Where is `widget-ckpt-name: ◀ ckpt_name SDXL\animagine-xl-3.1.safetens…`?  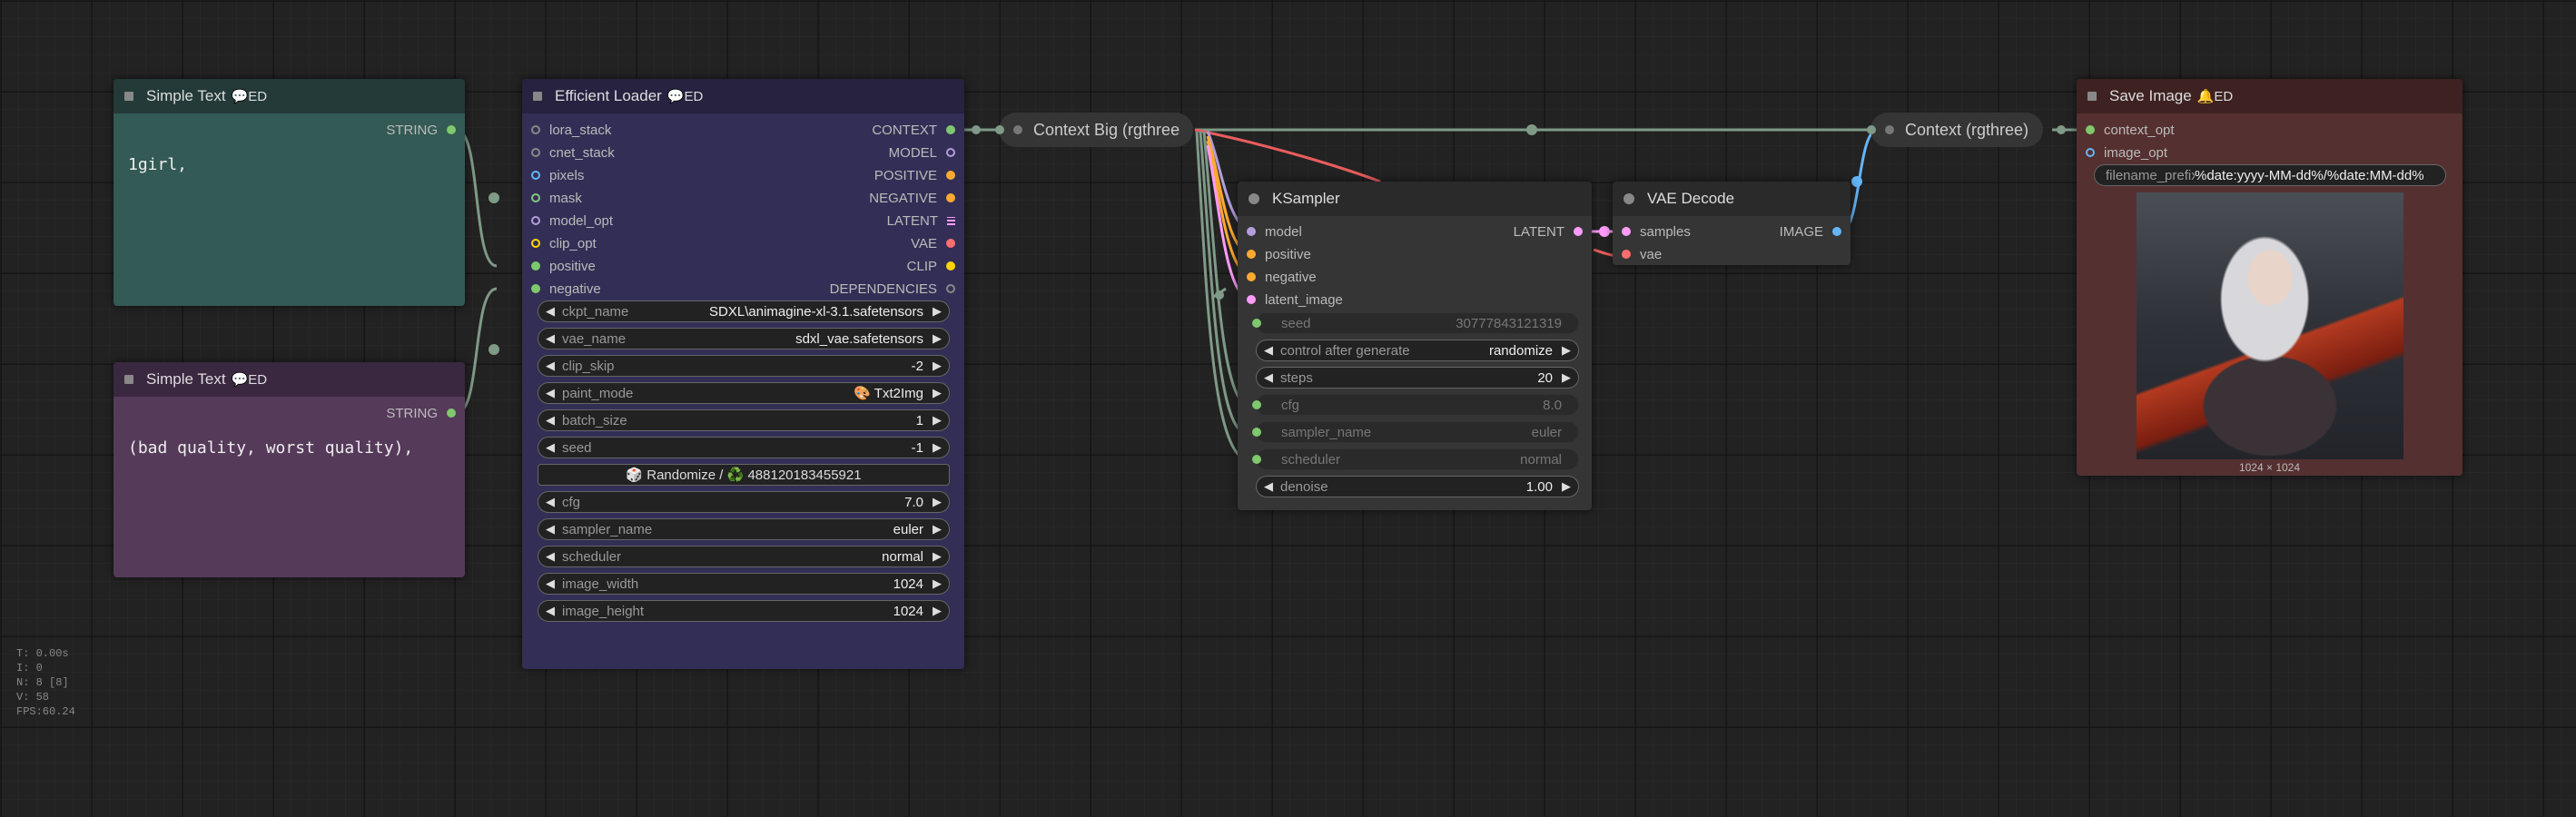 widget-ckpt-name: ◀ ckpt_name SDXL\animagine-xl-3.1.safetens… is located at coordinates (744, 311).